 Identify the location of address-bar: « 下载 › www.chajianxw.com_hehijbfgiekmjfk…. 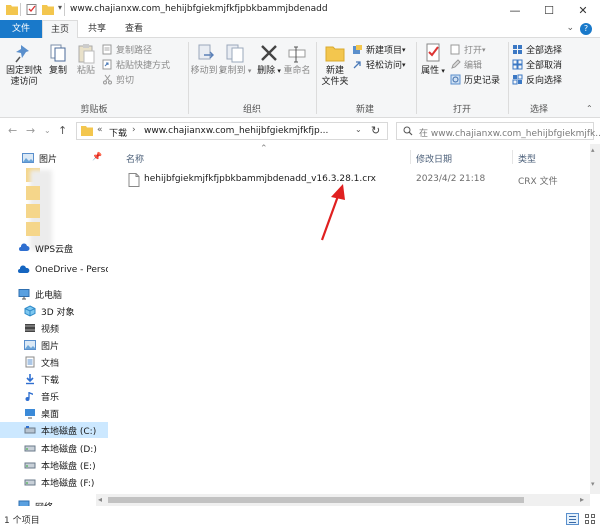
(232, 131).